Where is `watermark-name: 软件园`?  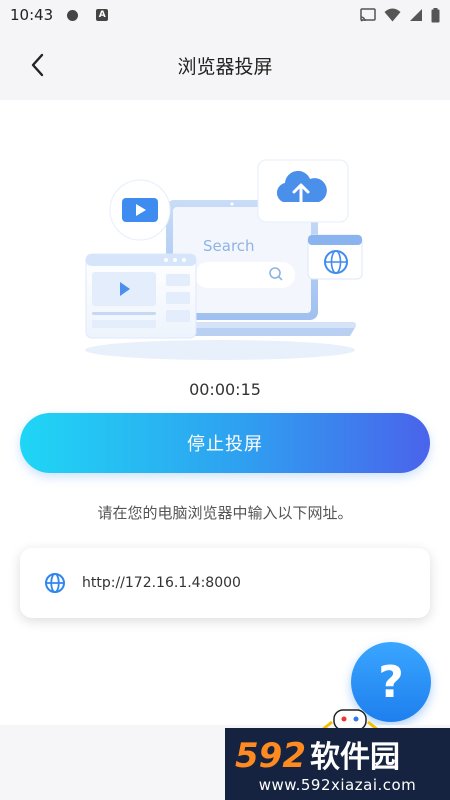
watermark-name: 软件园 is located at coordinates (354, 757).